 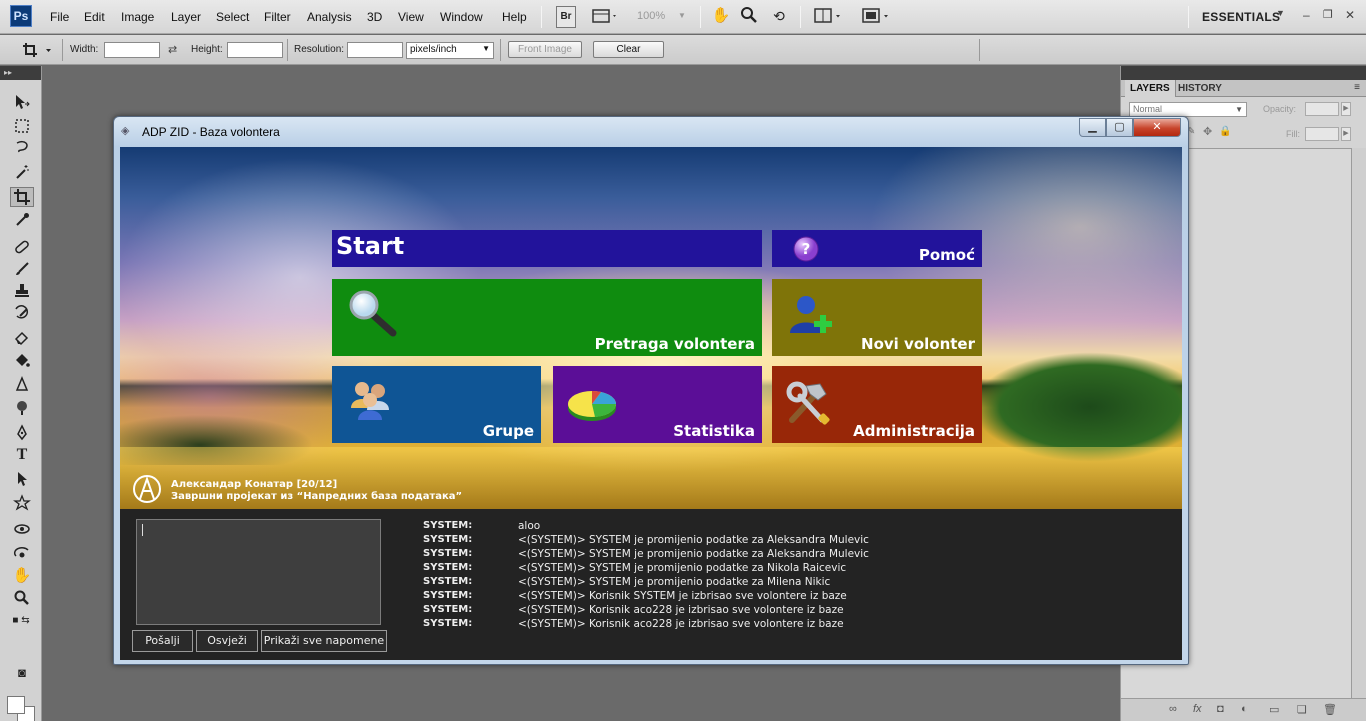 What do you see at coordinates (877, 317) in the screenshot?
I see `new-volunteer-tile: Novi volonter` at bounding box center [877, 317].